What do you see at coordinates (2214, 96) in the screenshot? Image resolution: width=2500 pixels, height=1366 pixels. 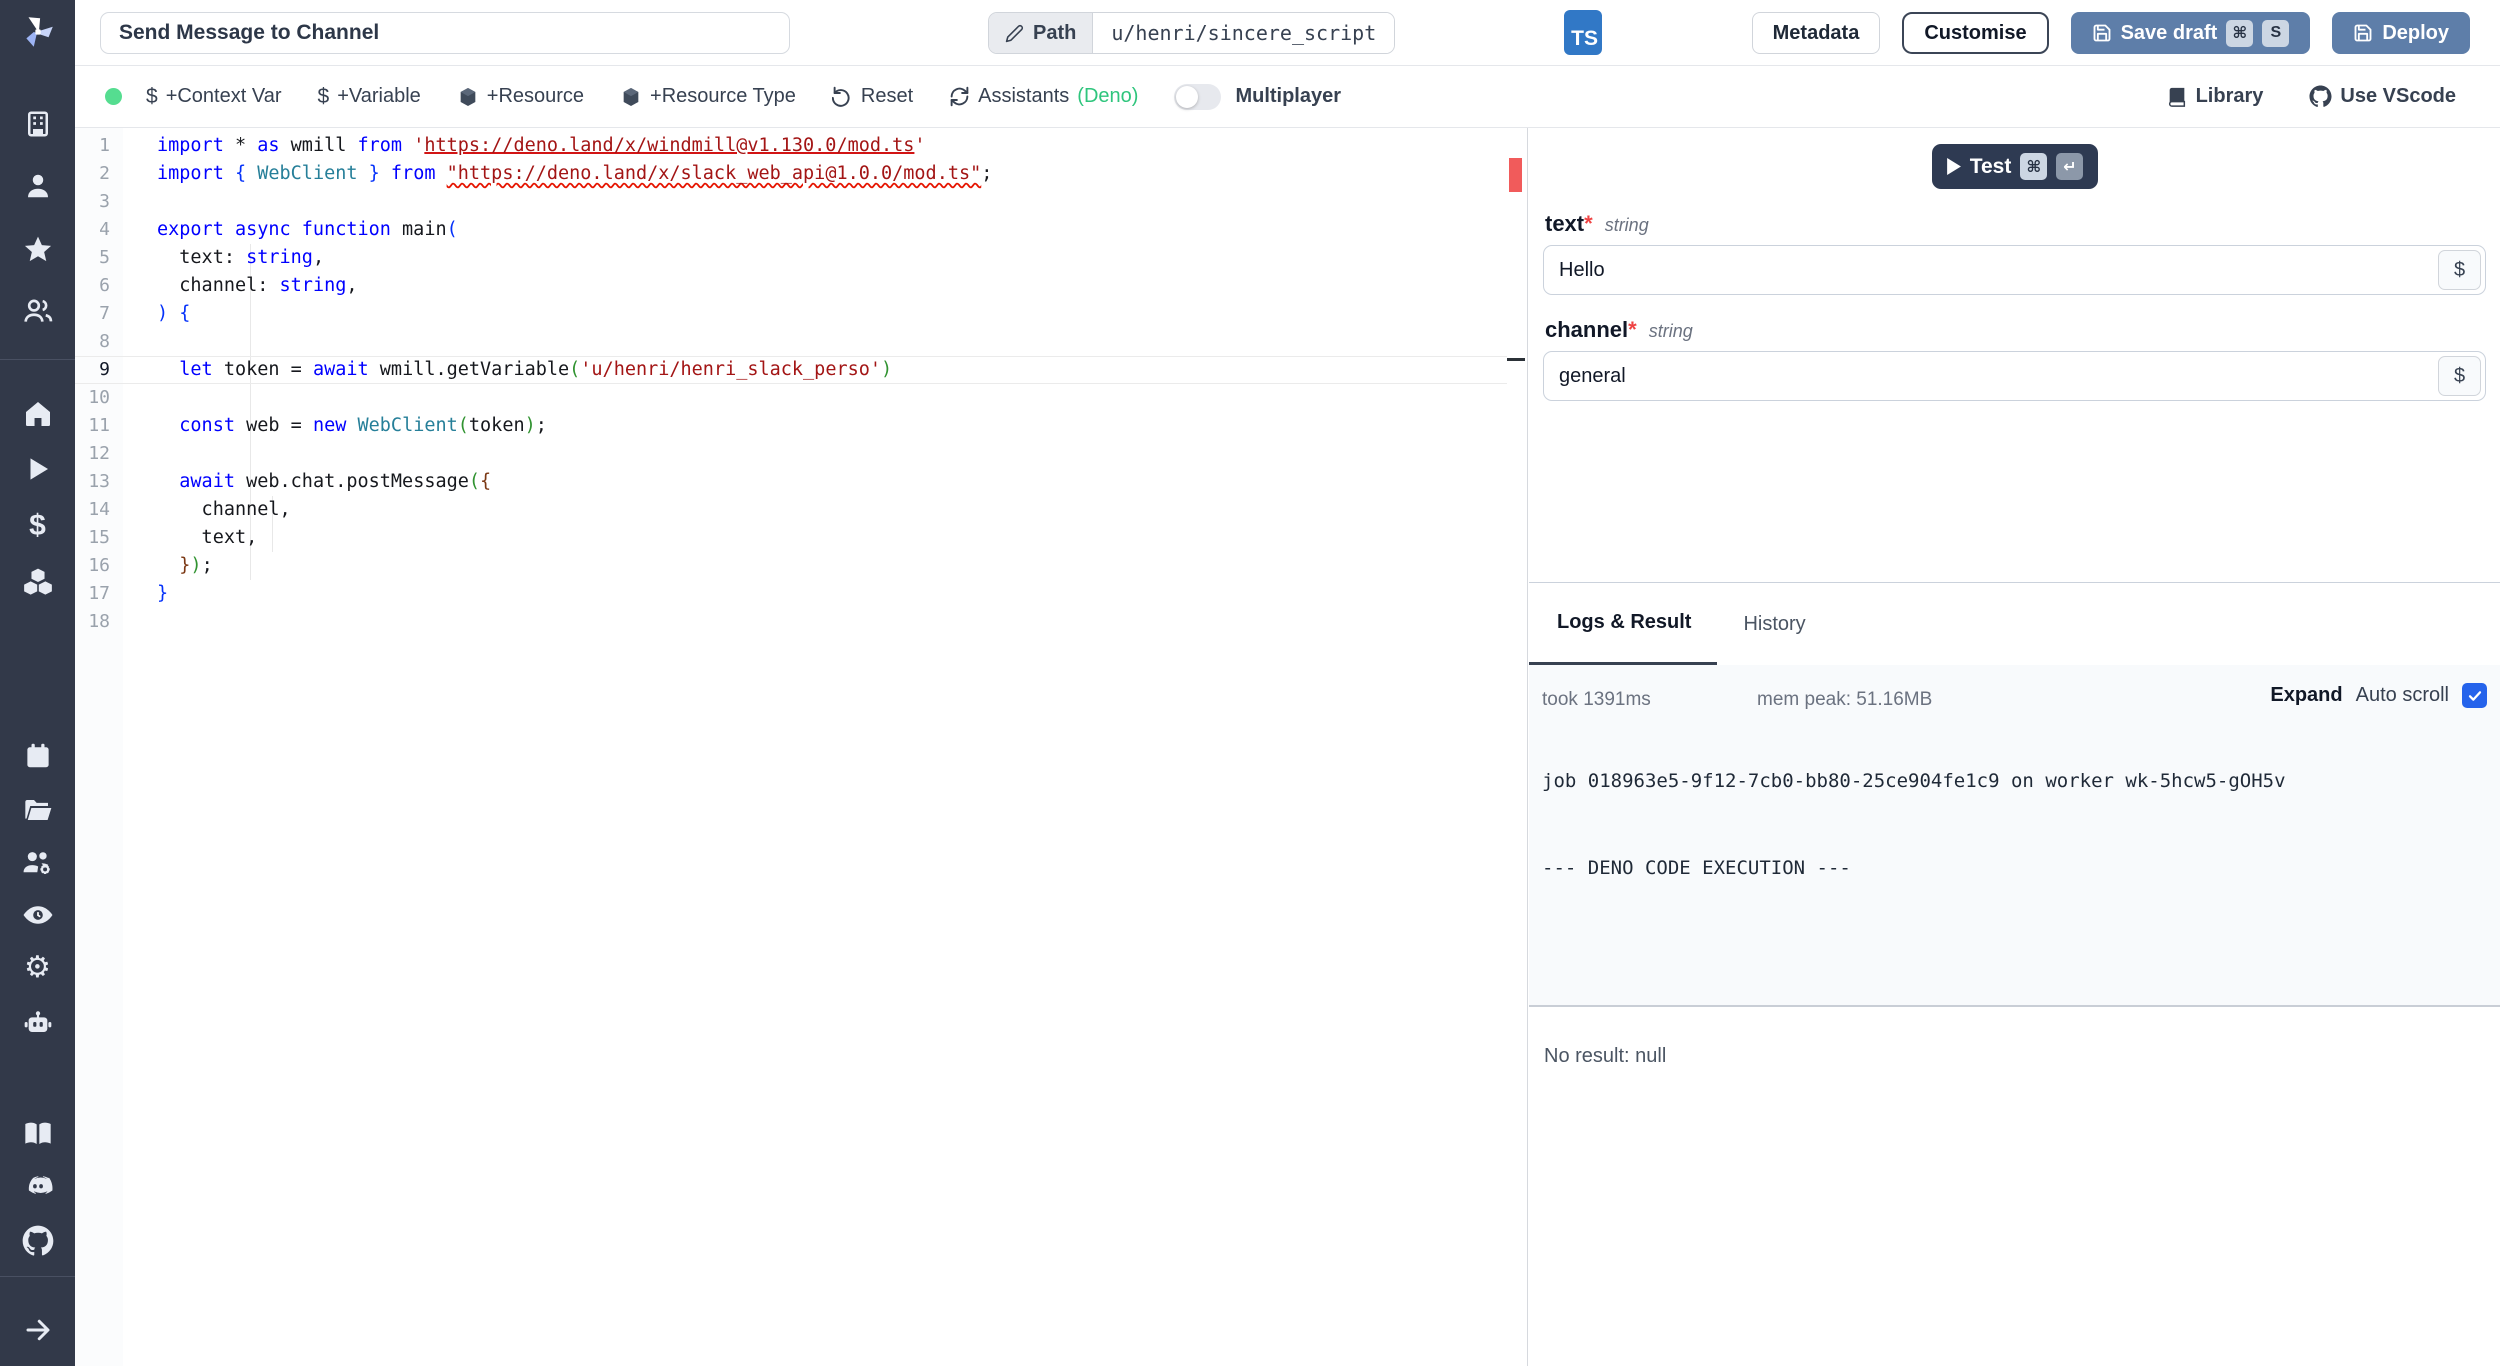 I see `library-button: Library` at bounding box center [2214, 96].